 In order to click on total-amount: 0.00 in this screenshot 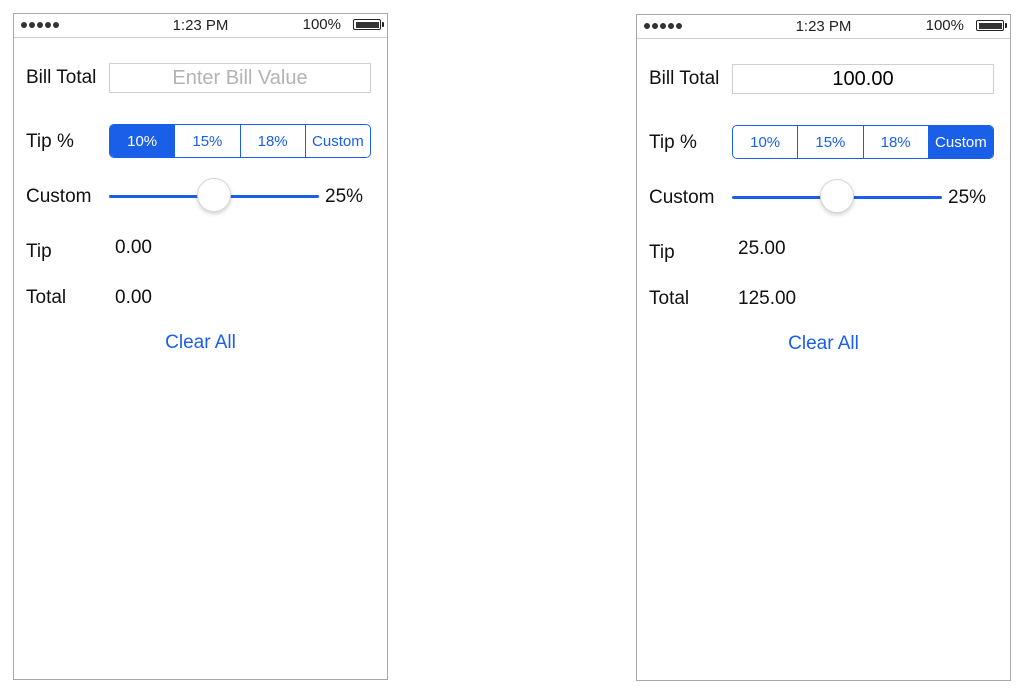, I will do `click(133, 297)`.